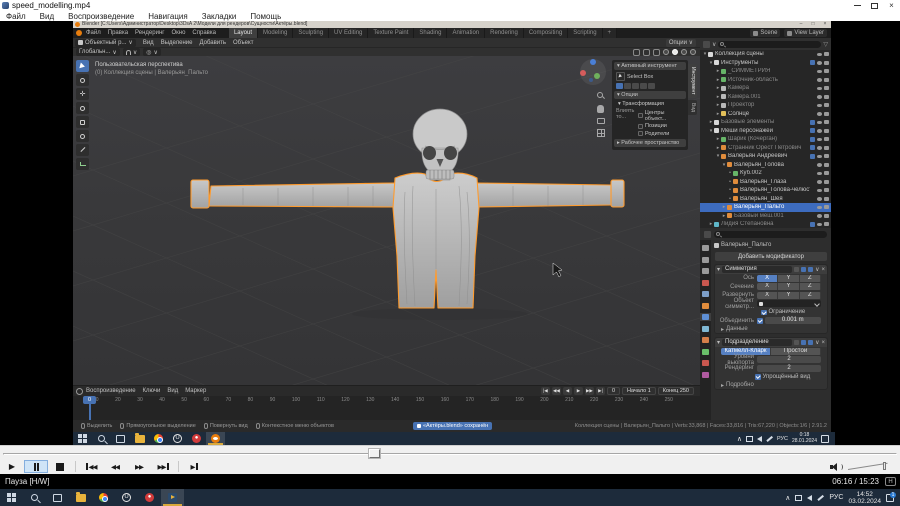 The image size is (900, 506). Describe the element at coordinates (768, 278) in the screenshot. I see `axis-button: X` at that location.